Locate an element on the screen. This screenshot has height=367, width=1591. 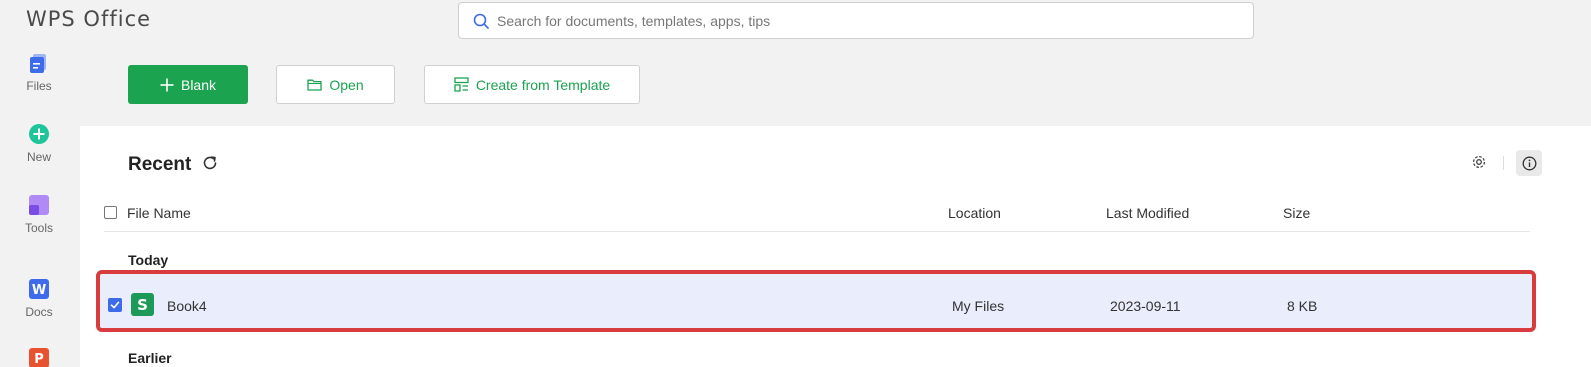
refresh-icon is located at coordinates (210, 163).